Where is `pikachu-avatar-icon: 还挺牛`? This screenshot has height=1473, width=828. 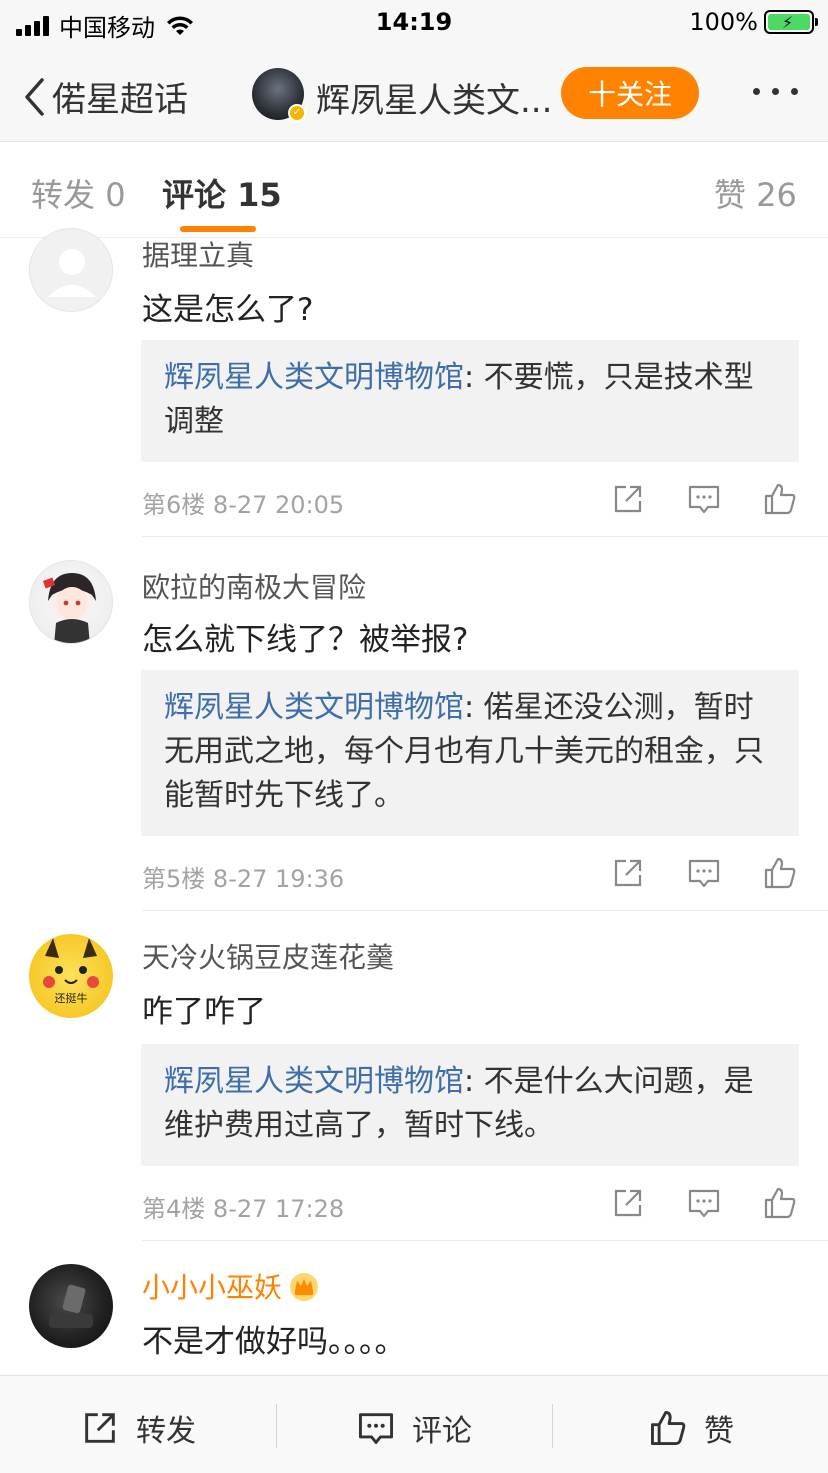 pikachu-avatar-icon: 还挺牛 is located at coordinates (71, 971).